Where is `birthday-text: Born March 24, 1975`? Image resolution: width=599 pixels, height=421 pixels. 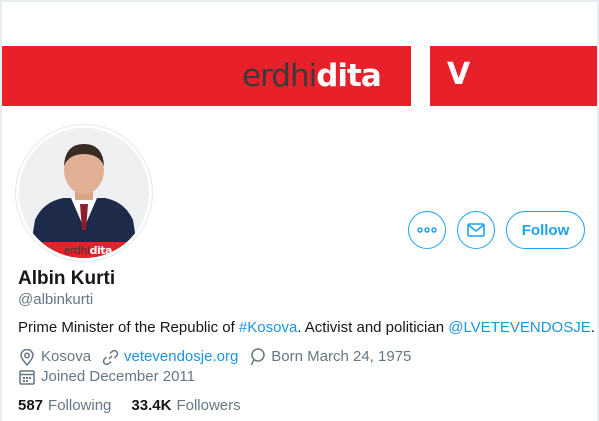 birthday-text: Born March 24, 1975 is located at coordinates (341, 356).